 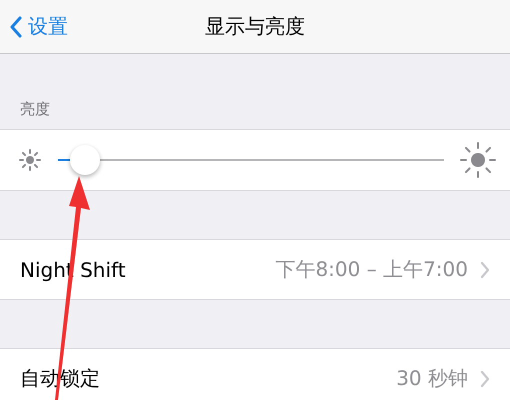 What do you see at coordinates (34, 110) in the screenshot?
I see `section-header: 亮度` at bounding box center [34, 110].